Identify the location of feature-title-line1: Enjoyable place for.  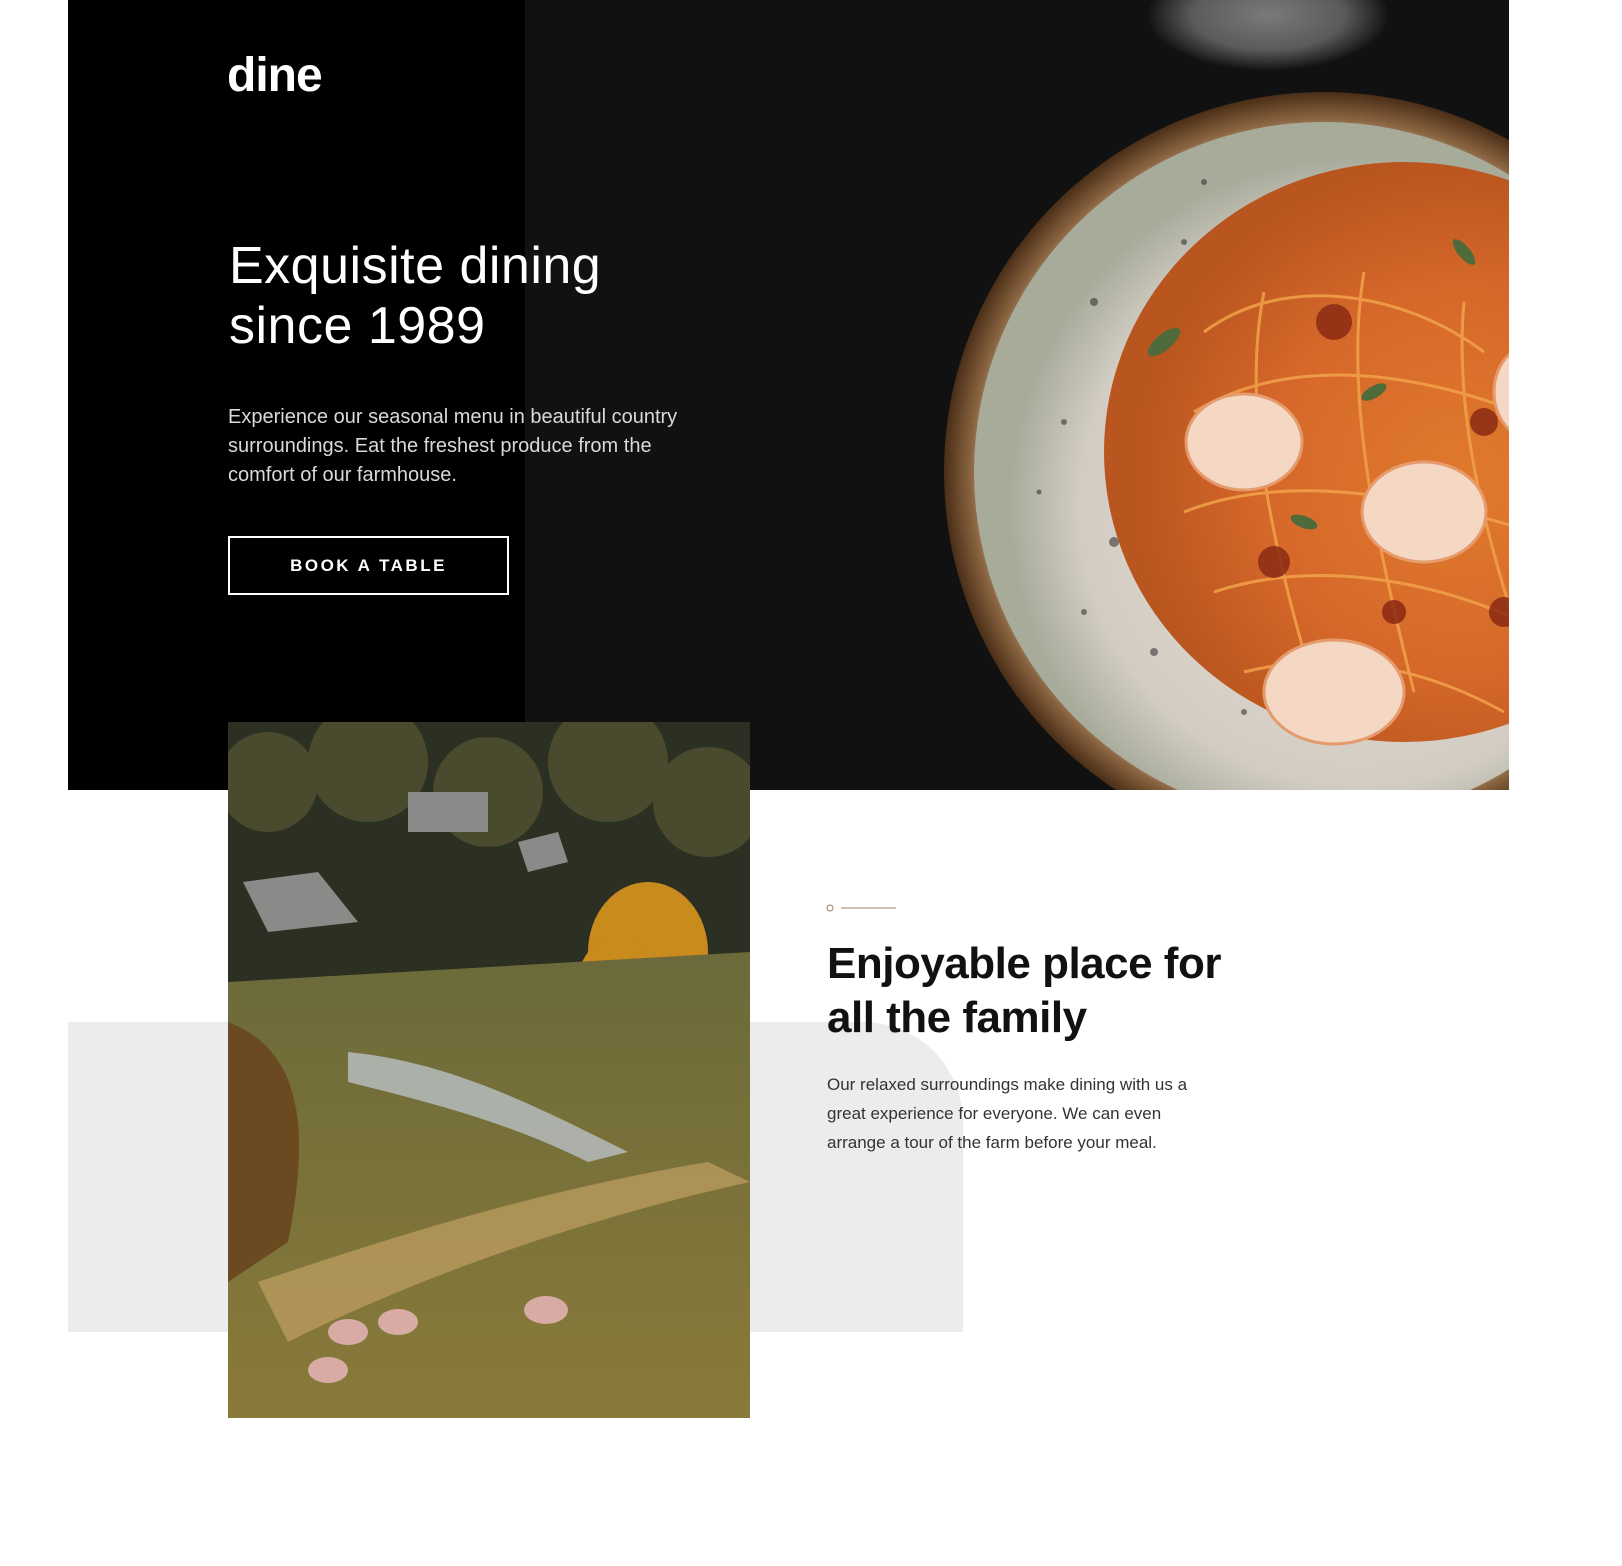
(1024, 963).